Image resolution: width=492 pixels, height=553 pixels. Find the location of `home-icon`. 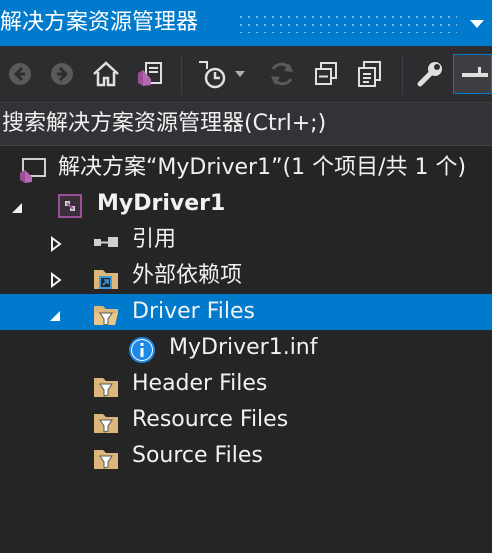

home-icon is located at coordinates (106, 74).